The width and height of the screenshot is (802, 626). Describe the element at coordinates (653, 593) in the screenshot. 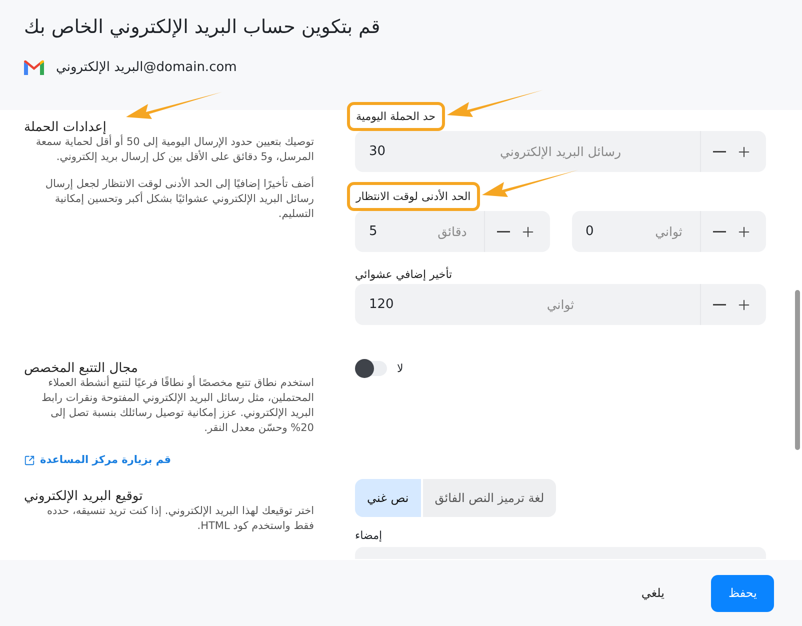

I see `cancel-button: يلغي` at that location.